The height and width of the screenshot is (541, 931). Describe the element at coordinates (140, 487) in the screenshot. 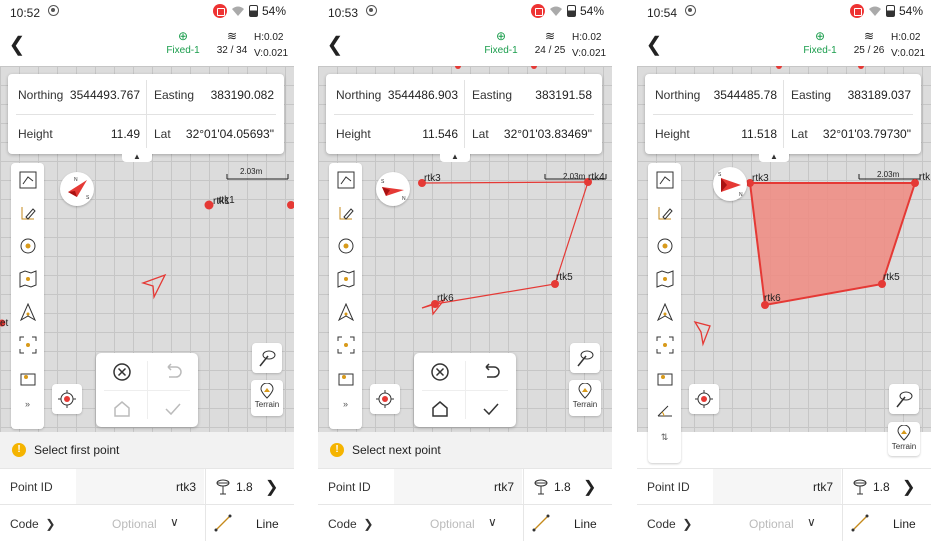

I see `point-id-field: rtk3` at that location.